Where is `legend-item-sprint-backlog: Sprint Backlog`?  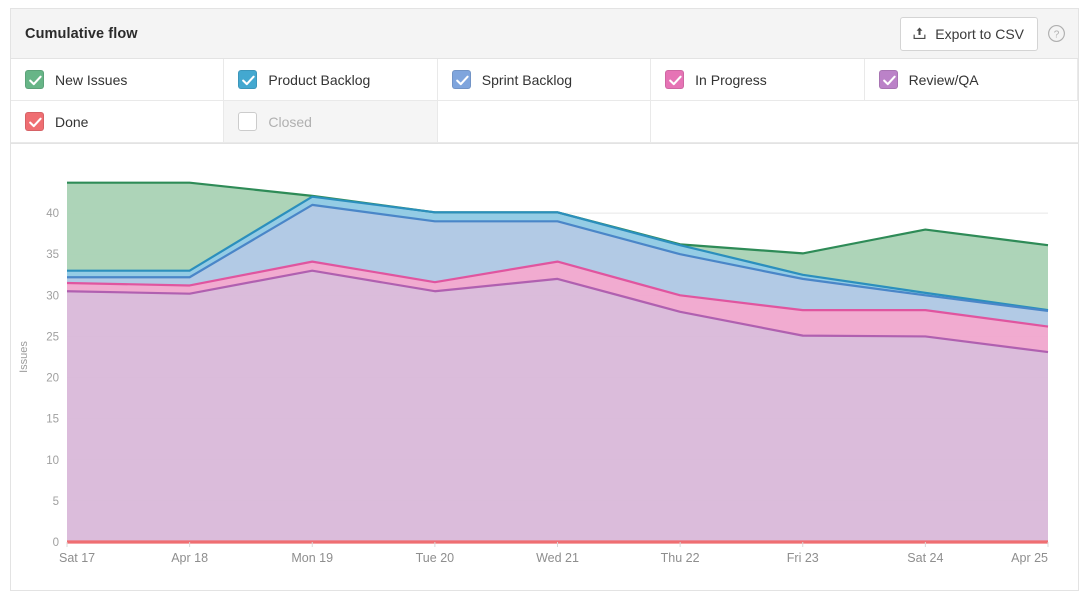 legend-item-sprint-backlog: Sprint Backlog is located at coordinates (544, 80).